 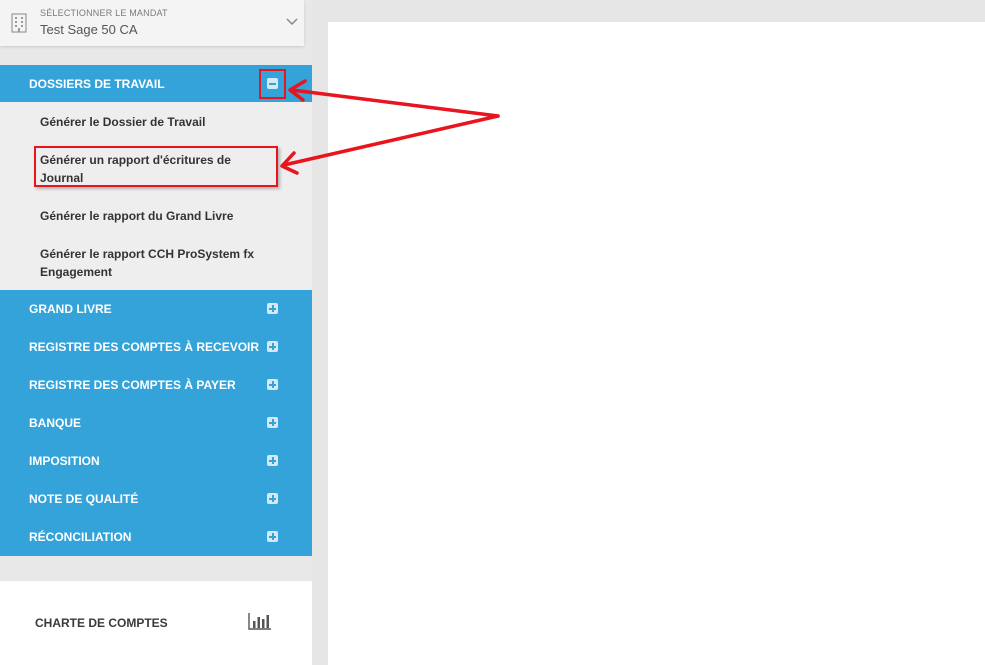 I want to click on section-title: REGISTRE DES COMPTES À RECEVOIR, so click(x=144, y=347).